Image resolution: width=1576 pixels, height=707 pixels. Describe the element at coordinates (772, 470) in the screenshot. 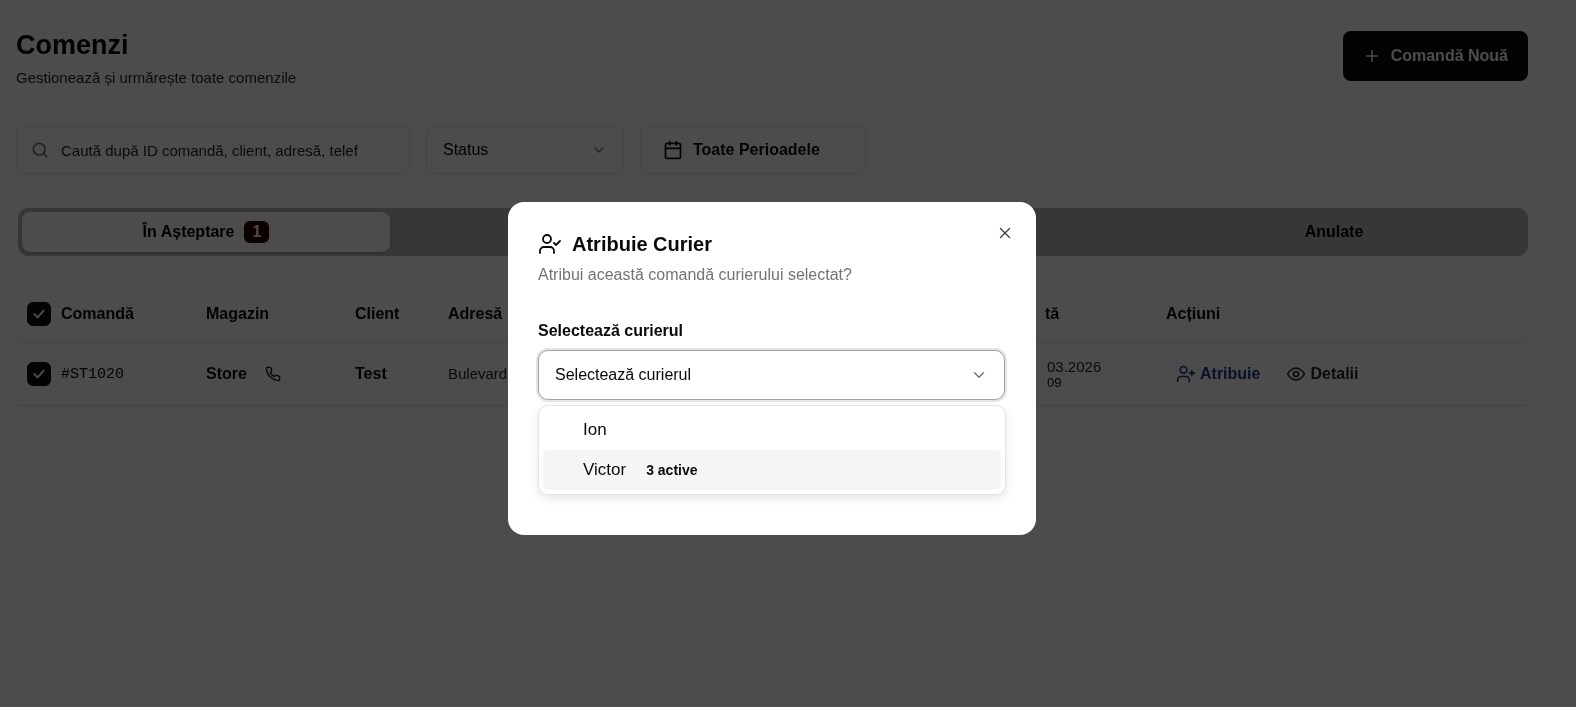

I see `dropdown-option: Victor 3 active` at that location.